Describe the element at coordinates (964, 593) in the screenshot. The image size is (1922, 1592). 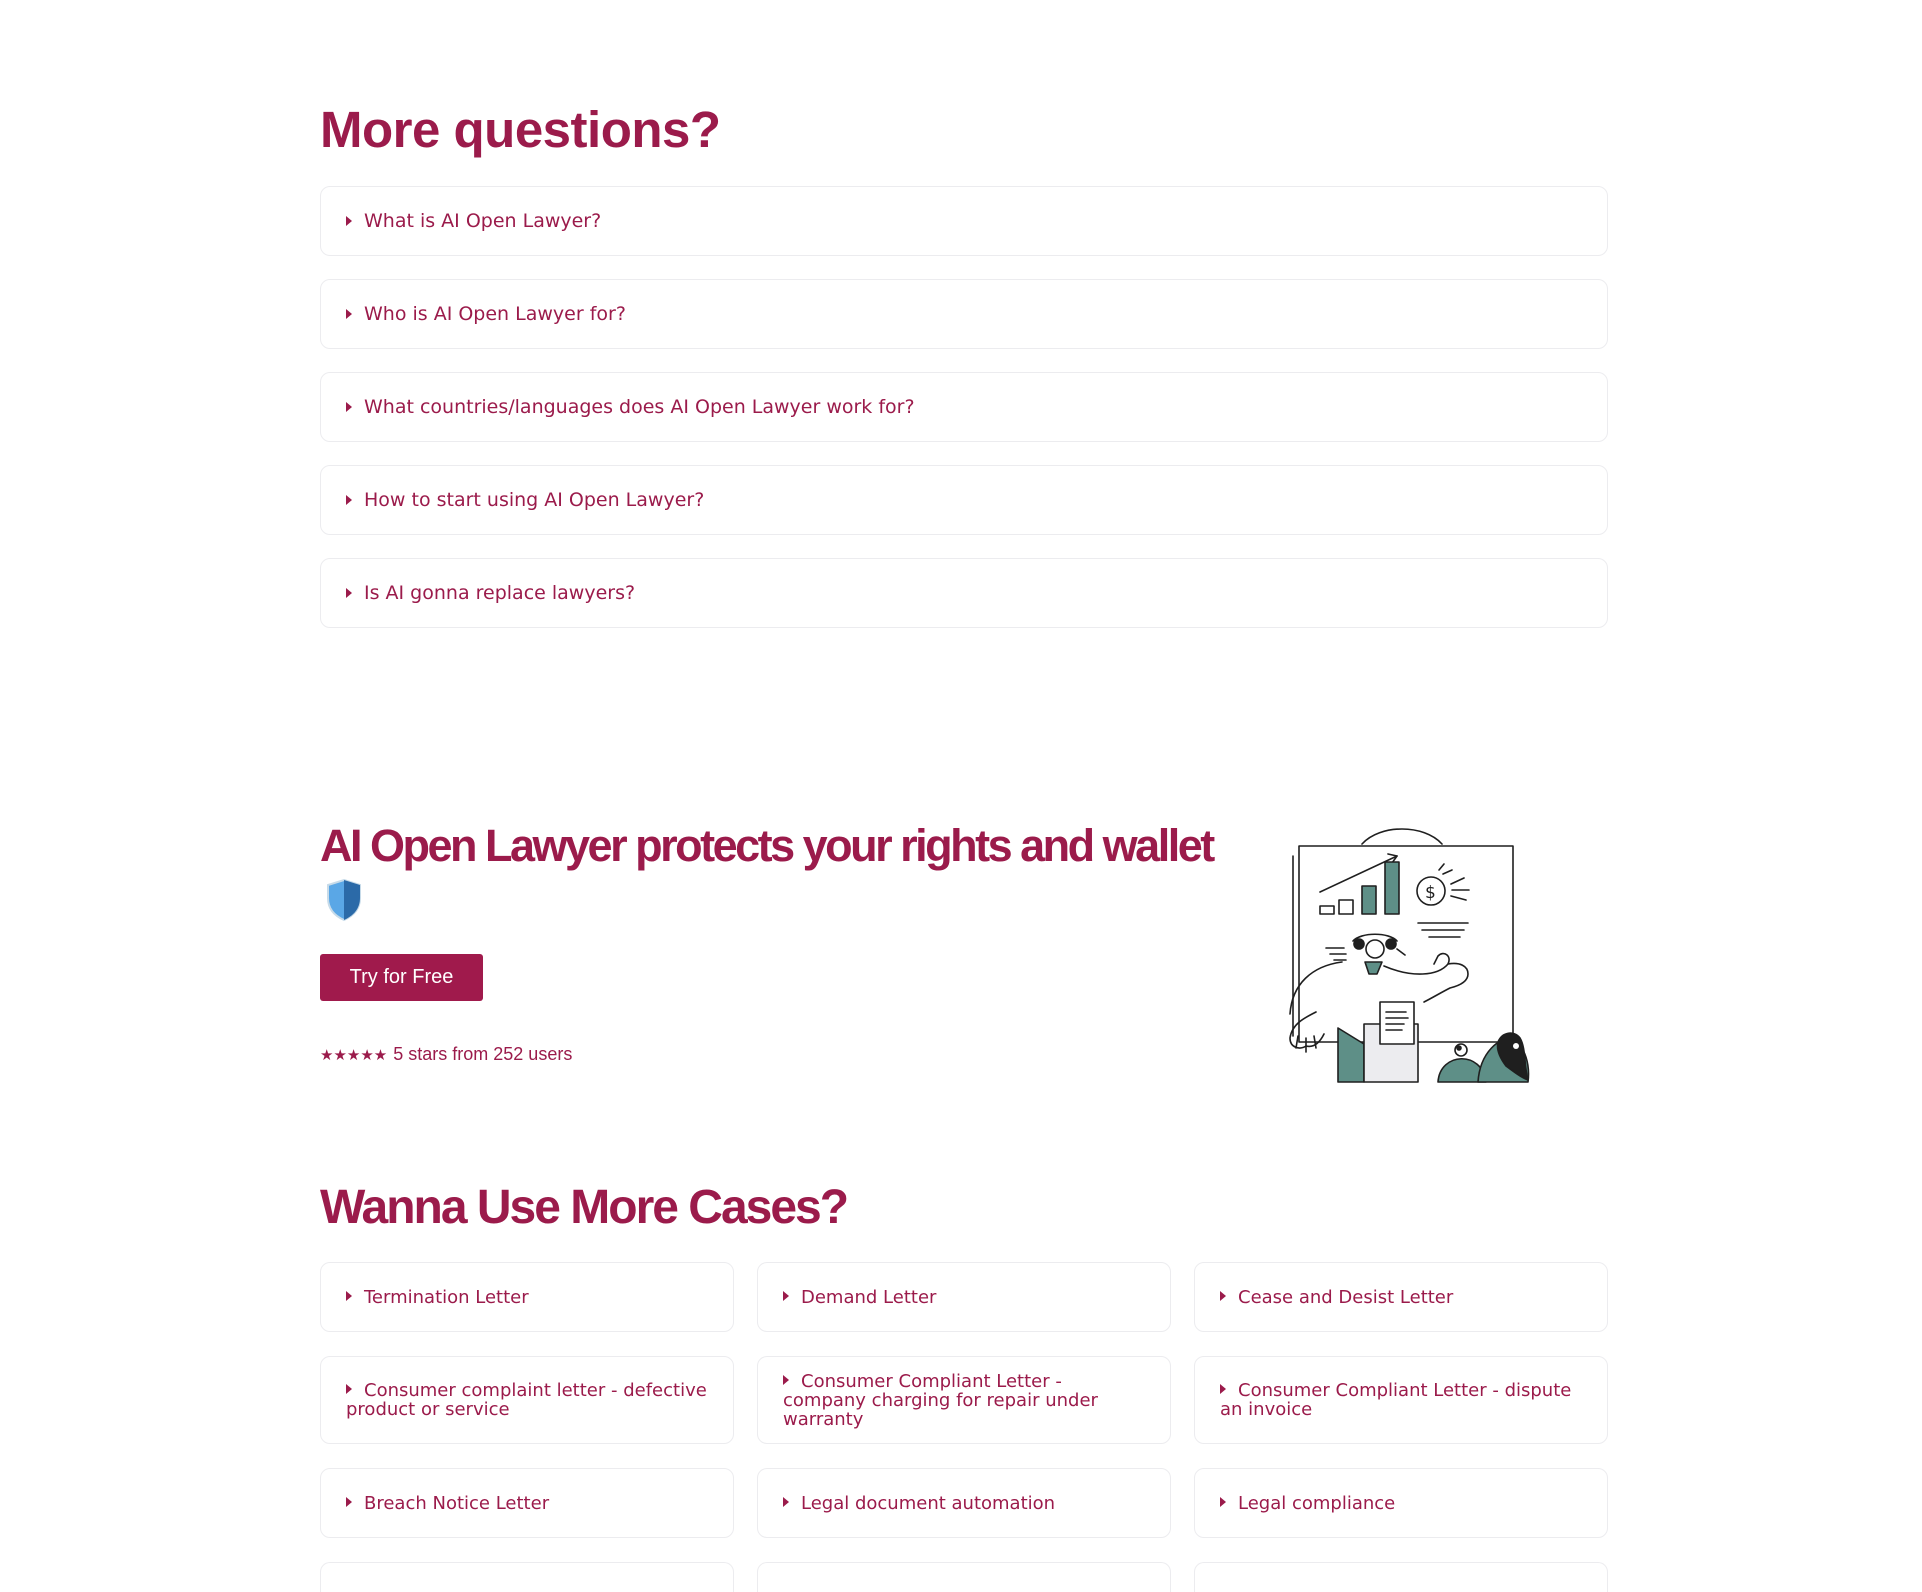
I see `faq-item-replace-lawyers: Is AI gonna replace lawyers?` at that location.